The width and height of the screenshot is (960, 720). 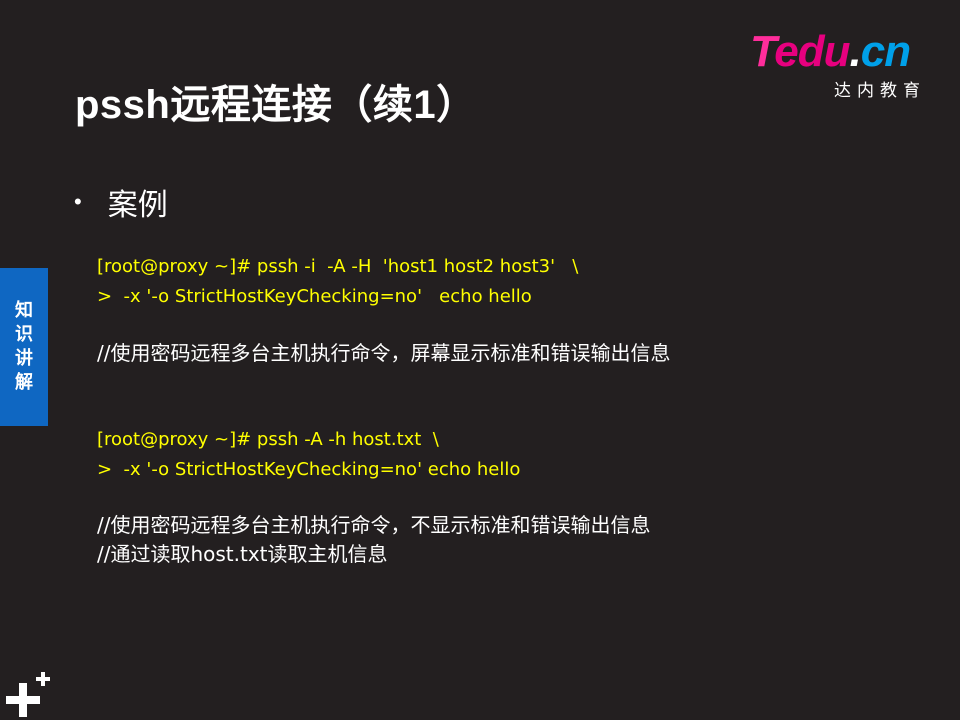 What do you see at coordinates (762, 51) in the screenshot?
I see `logo-letter-t: T` at bounding box center [762, 51].